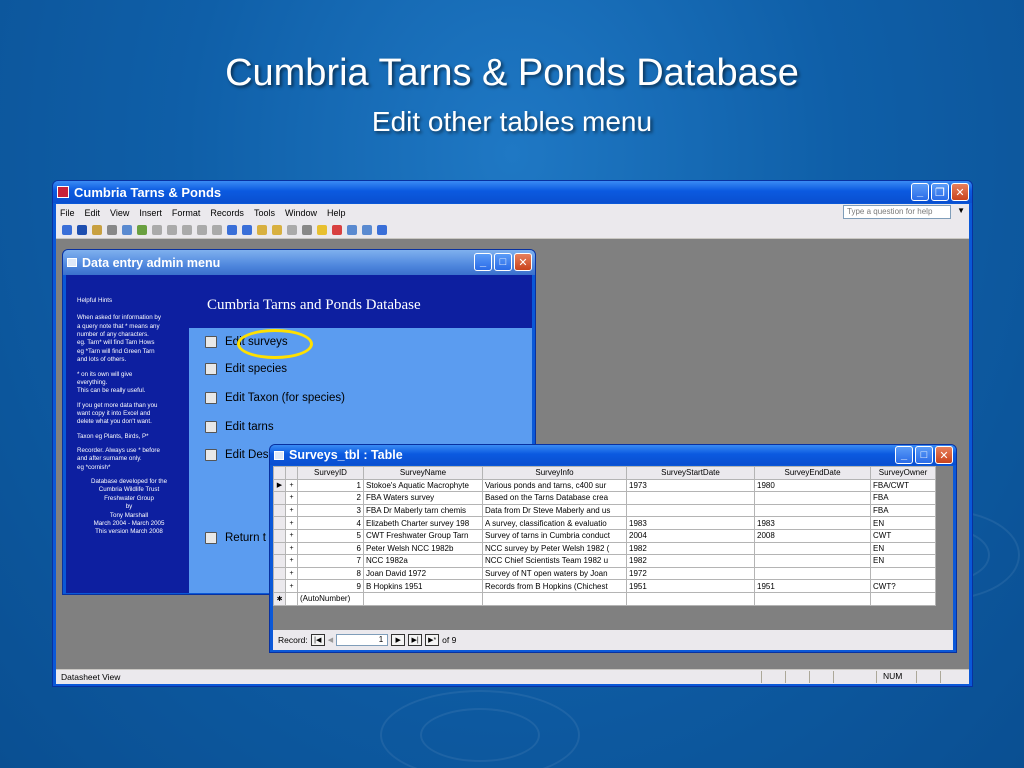  What do you see at coordinates (690, 523) in the screenshot?
I see `table-cell: 1983` at bounding box center [690, 523].